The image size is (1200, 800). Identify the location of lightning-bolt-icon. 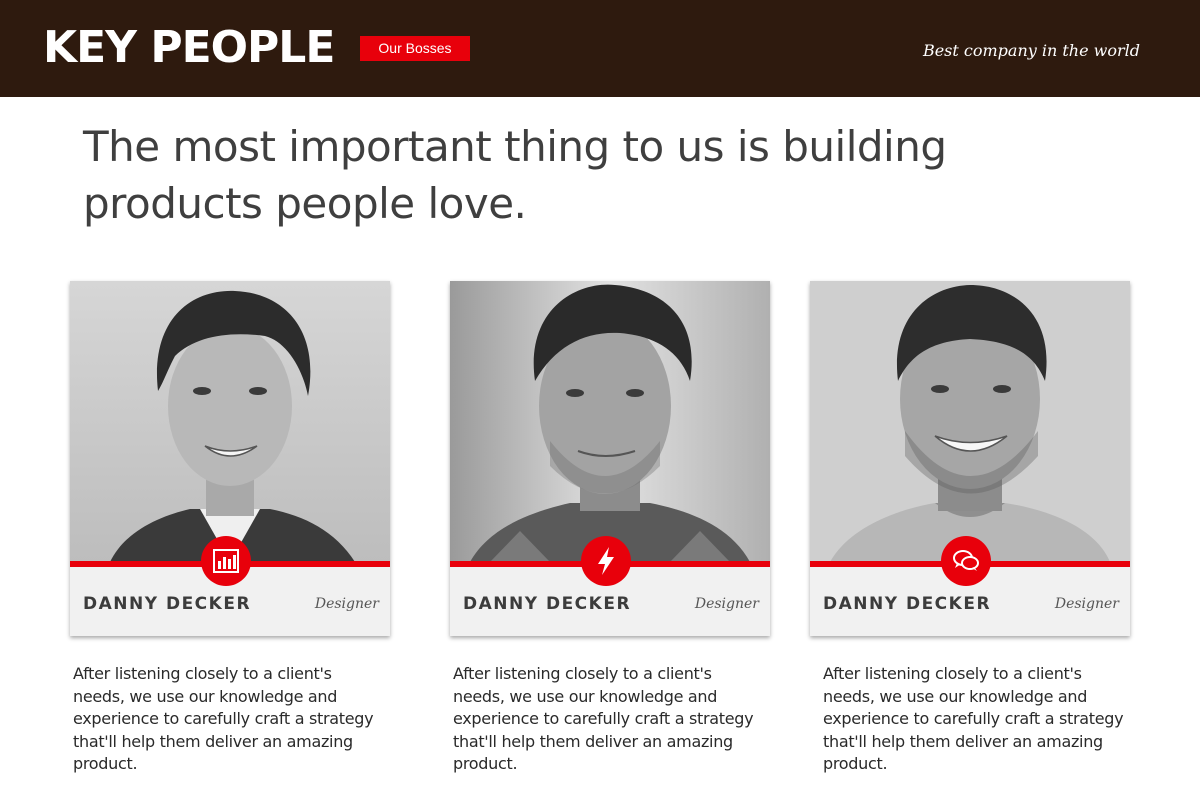
(606, 561).